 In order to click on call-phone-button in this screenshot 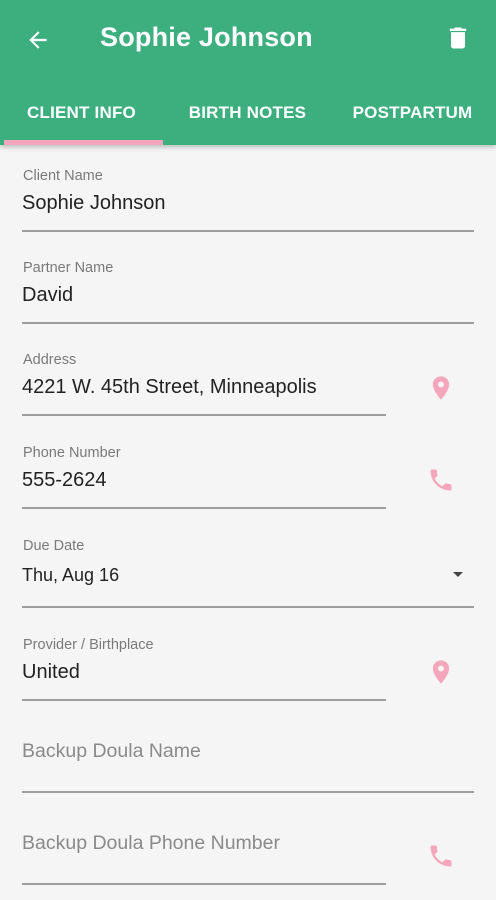, I will do `click(441, 480)`.